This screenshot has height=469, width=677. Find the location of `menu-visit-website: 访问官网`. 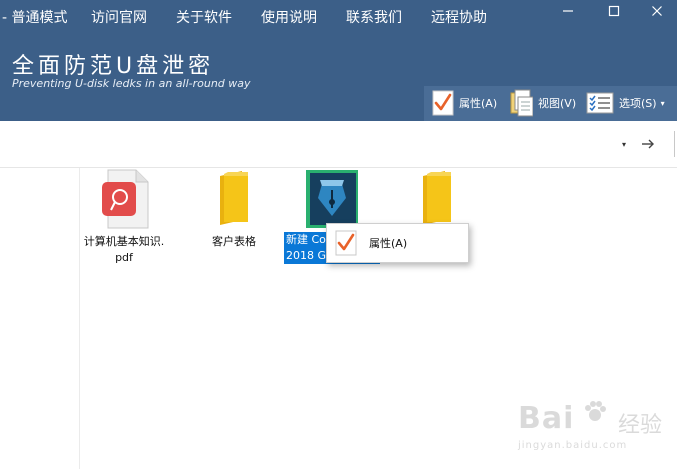

menu-visit-website: 访问官网 is located at coordinates (119, 17).